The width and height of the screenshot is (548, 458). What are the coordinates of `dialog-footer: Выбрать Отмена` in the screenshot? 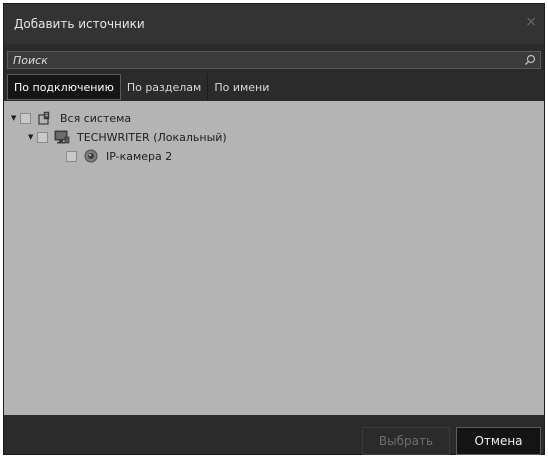 It's located at (274, 435).